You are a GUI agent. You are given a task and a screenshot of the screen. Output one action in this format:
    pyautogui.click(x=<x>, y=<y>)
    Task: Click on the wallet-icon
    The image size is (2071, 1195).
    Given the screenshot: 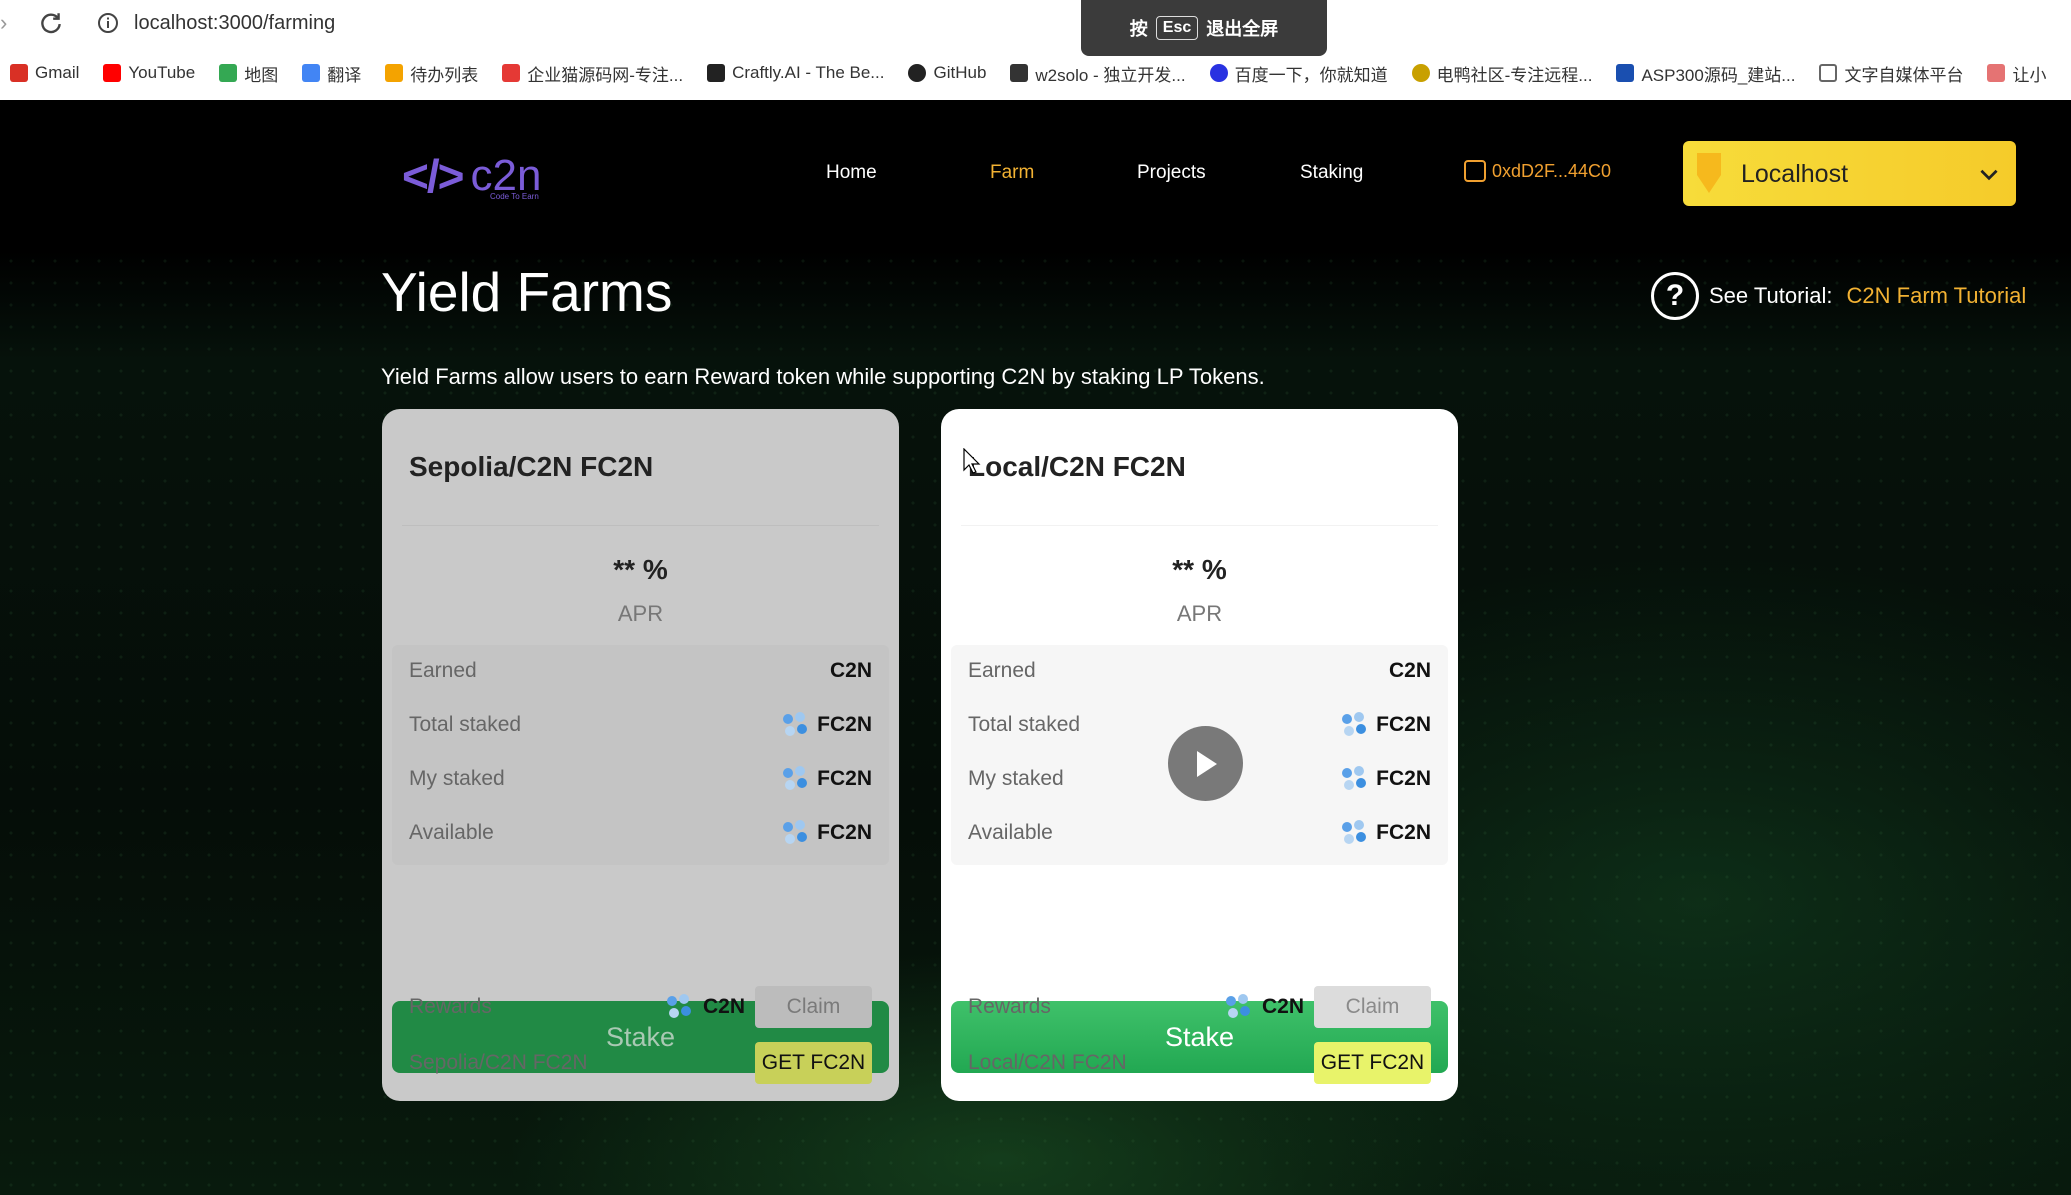 What is the action you would take?
    pyautogui.click(x=1475, y=171)
    